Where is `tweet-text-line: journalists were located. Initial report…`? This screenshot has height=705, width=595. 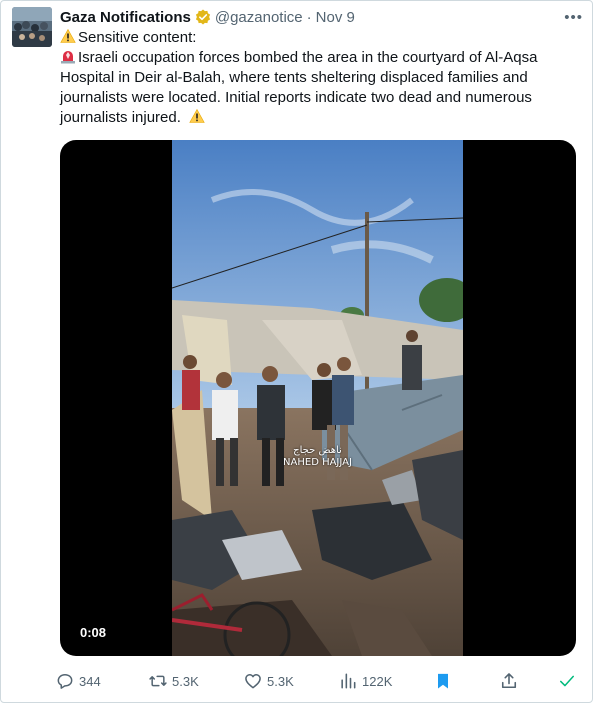 tweet-text-line: journalists were located. Initial report… is located at coordinates (296, 97).